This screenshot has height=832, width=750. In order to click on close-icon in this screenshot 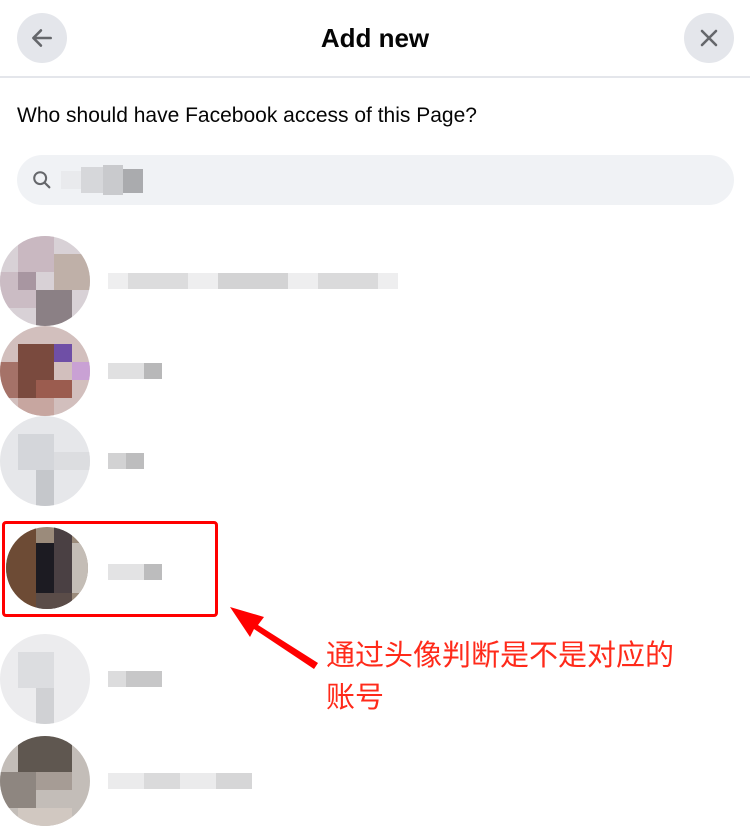, I will do `click(709, 38)`.